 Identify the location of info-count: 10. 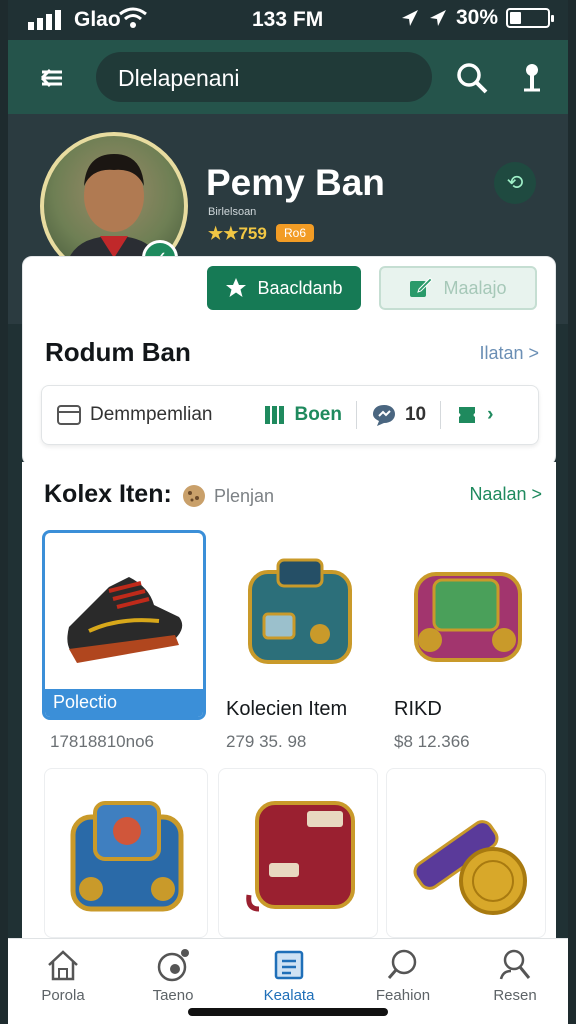
(415, 414).